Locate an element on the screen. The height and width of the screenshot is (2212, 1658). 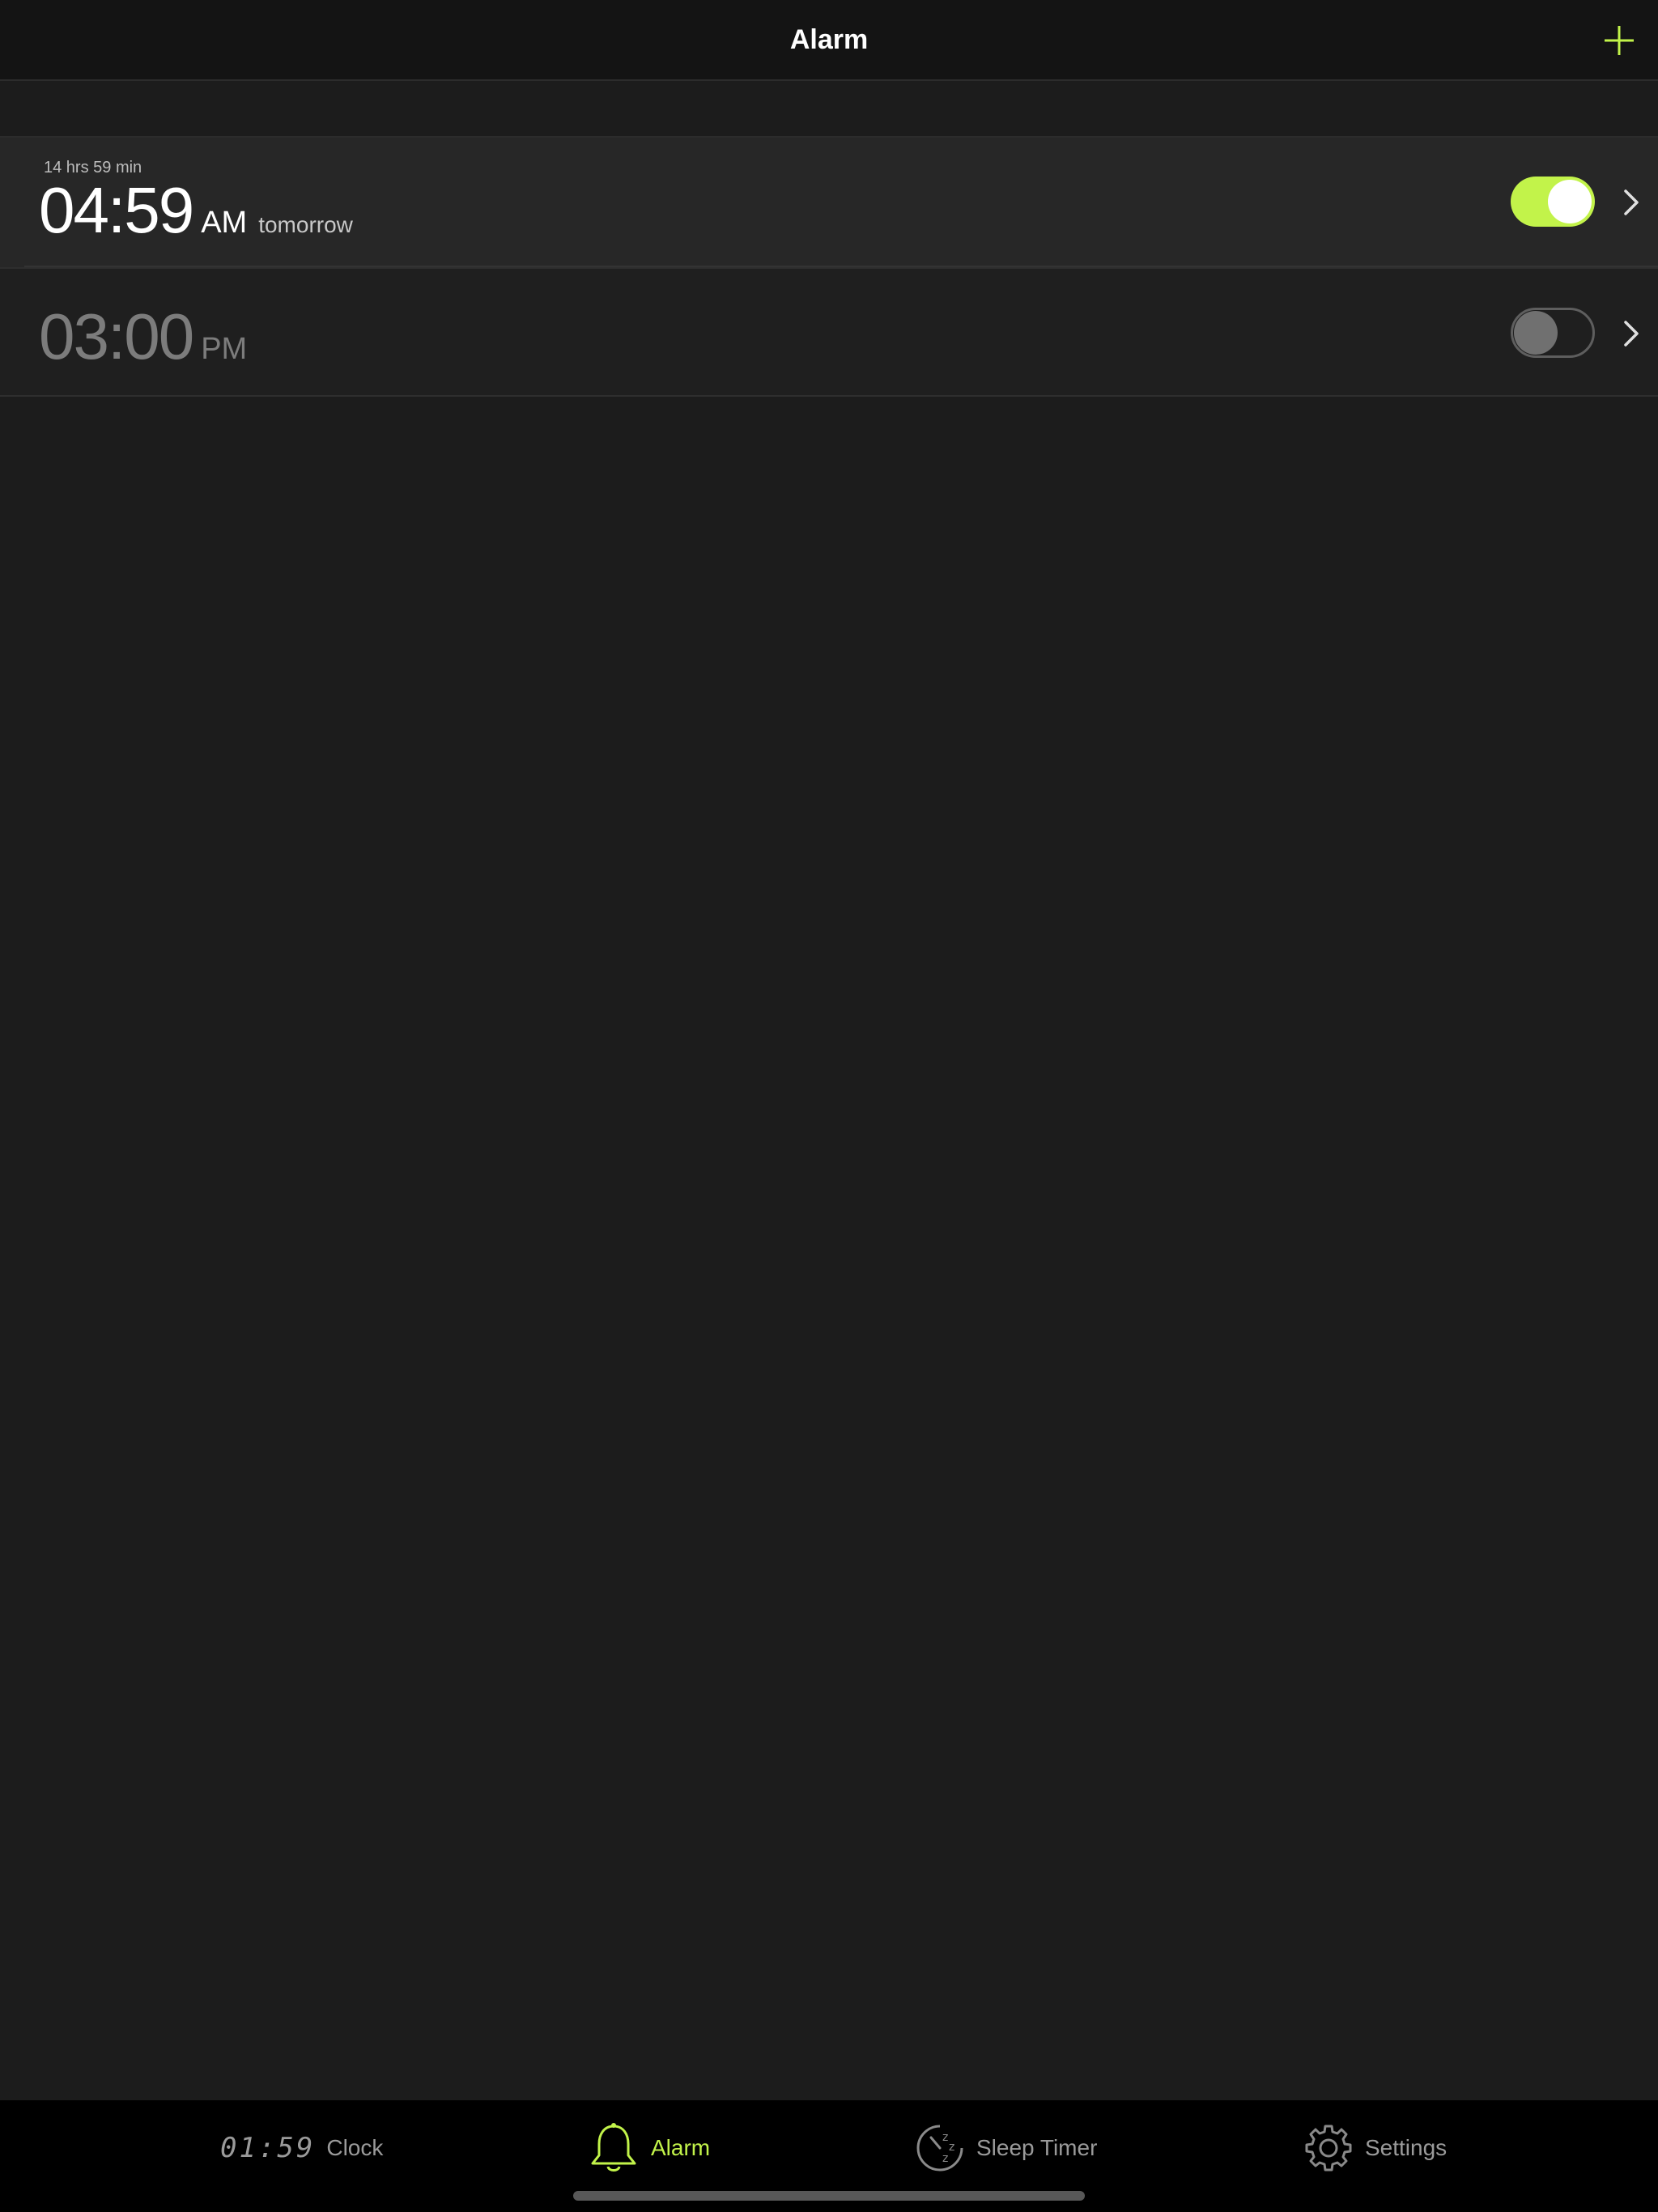
alarm-time: 03:00 is located at coordinates (116, 336).